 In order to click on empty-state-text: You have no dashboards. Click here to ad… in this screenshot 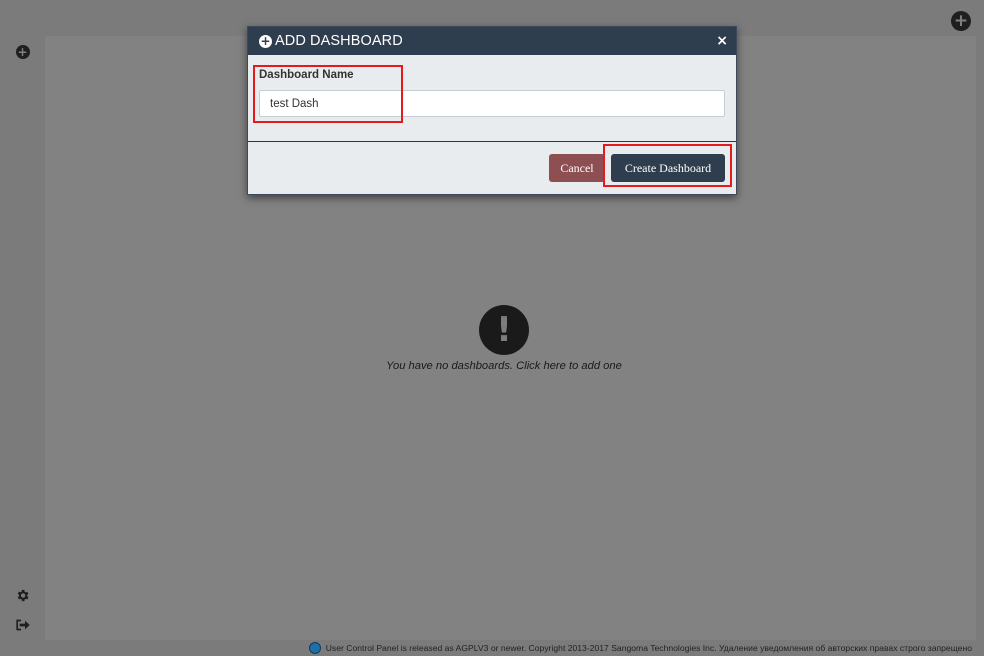, I will do `click(504, 366)`.